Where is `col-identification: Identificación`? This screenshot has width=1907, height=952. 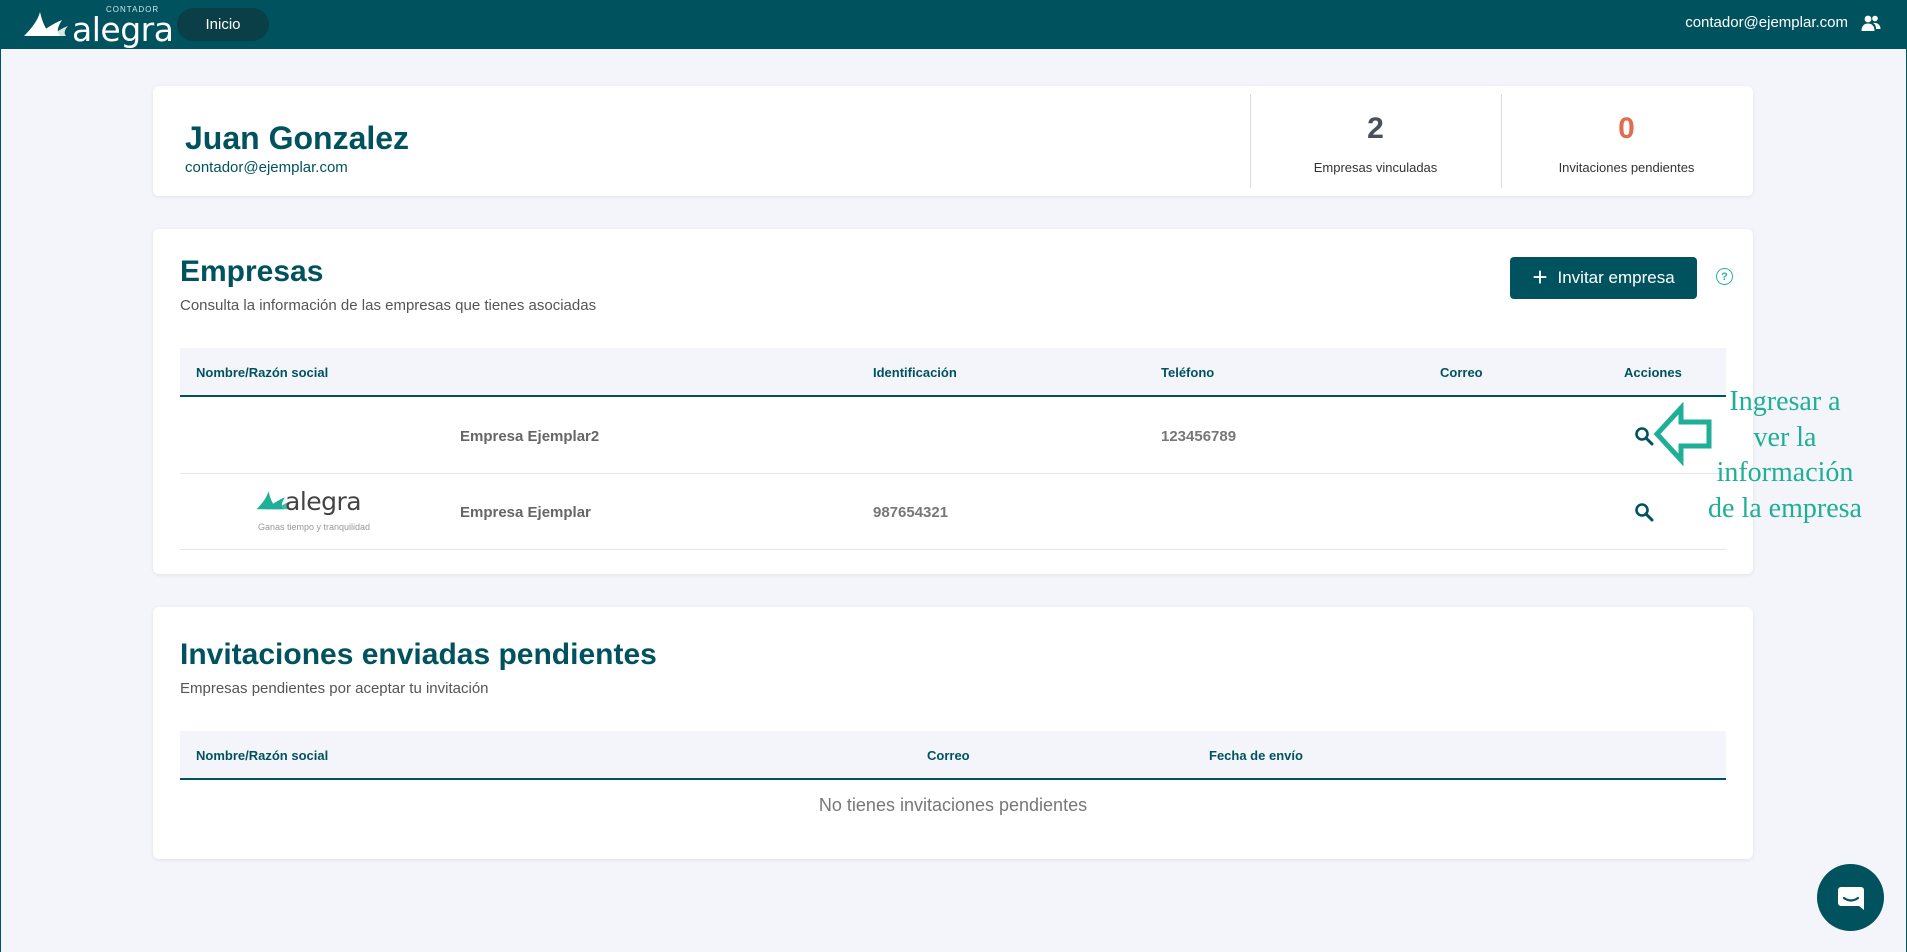
col-identification: Identificación is located at coordinates (915, 372).